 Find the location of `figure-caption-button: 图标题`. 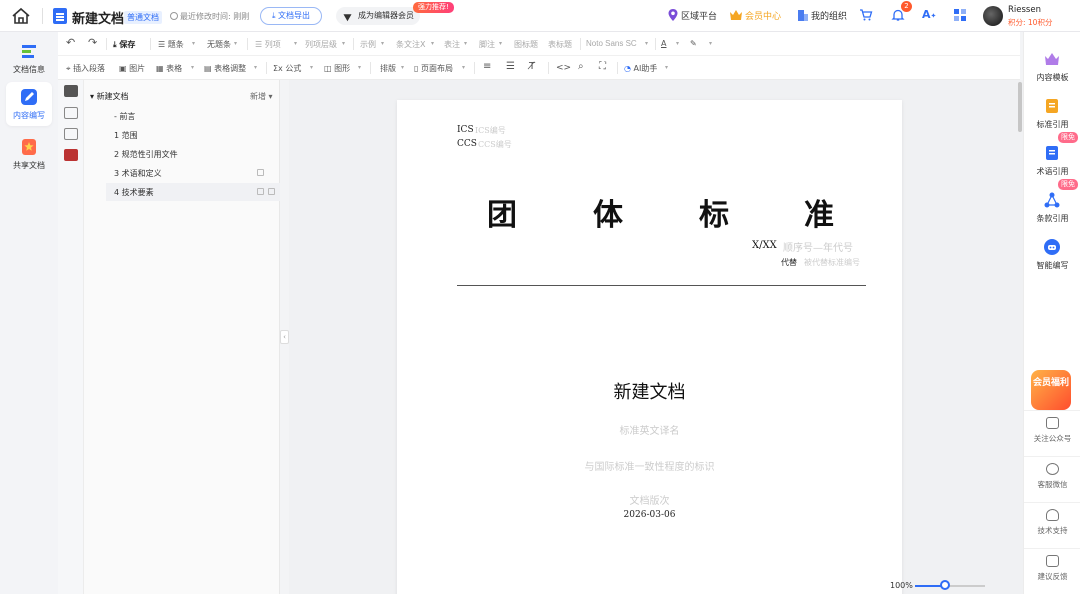

figure-caption-button: 图标题 is located at coordinates (526, 44).